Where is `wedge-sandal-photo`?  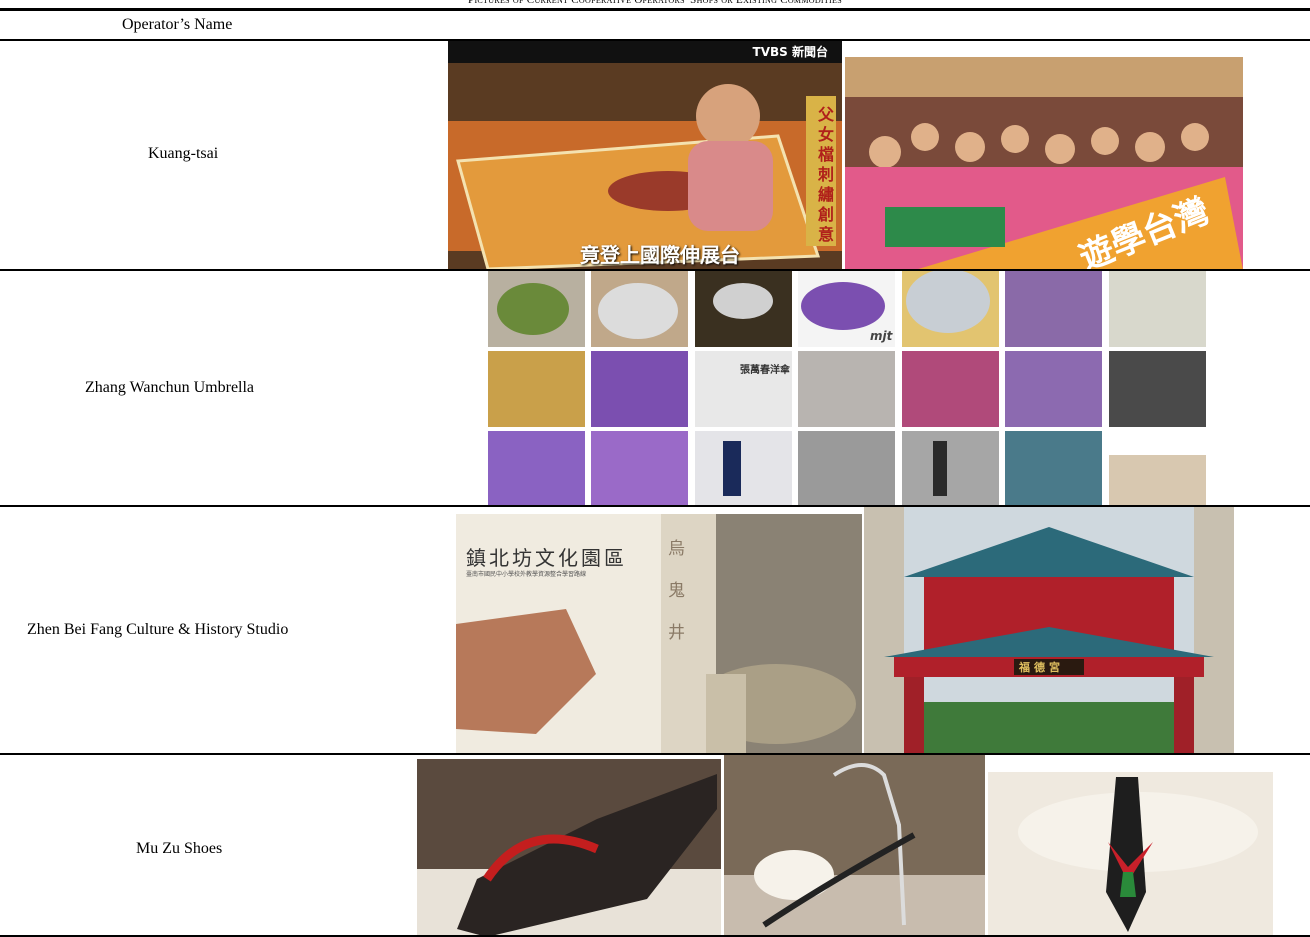 wedge-sandal-photo is located at coordinates (569, 848).